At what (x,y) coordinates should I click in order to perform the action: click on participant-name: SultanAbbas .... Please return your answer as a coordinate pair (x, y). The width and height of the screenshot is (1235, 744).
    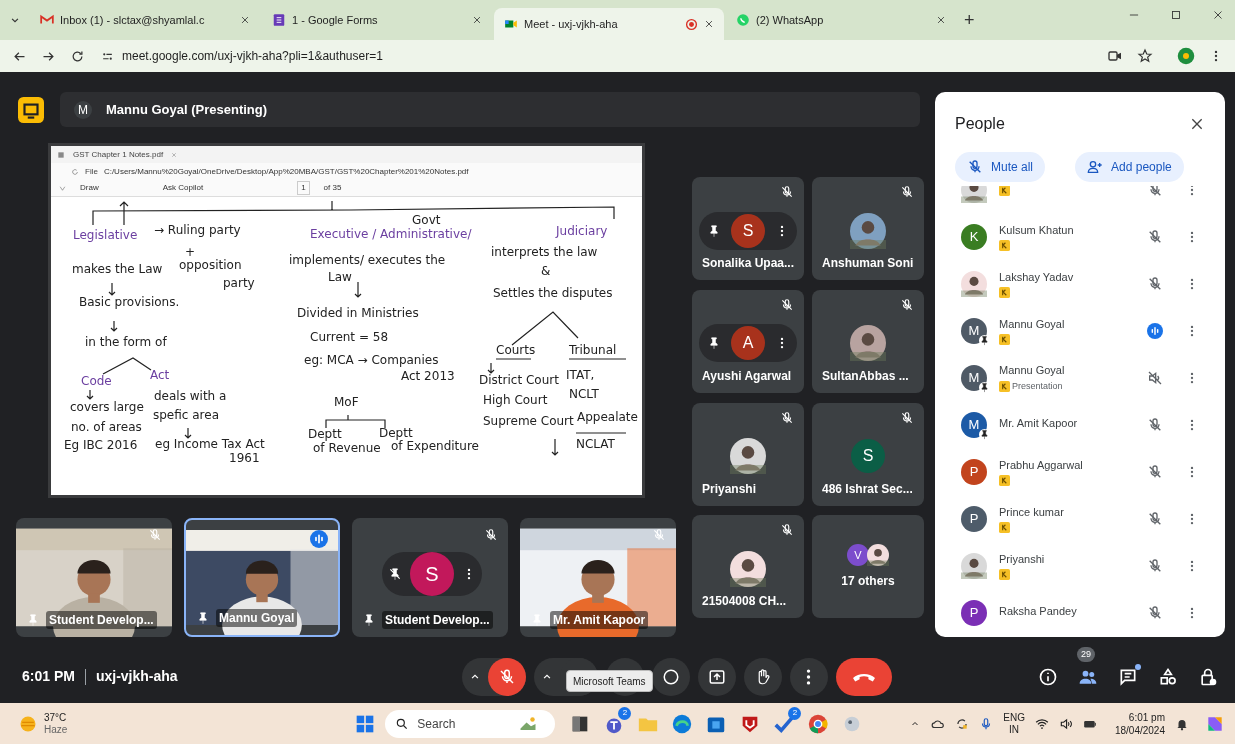
    Looking at the image, I should click on (865, 376).